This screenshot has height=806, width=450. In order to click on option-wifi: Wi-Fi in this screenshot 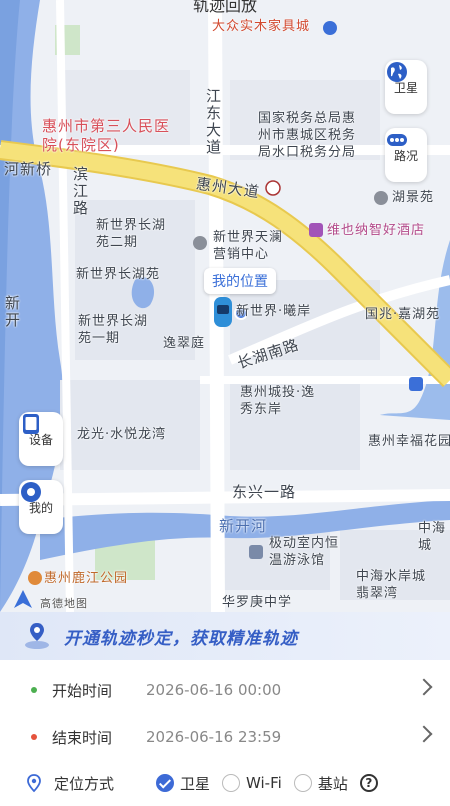, I will do `click(252, 783)`.